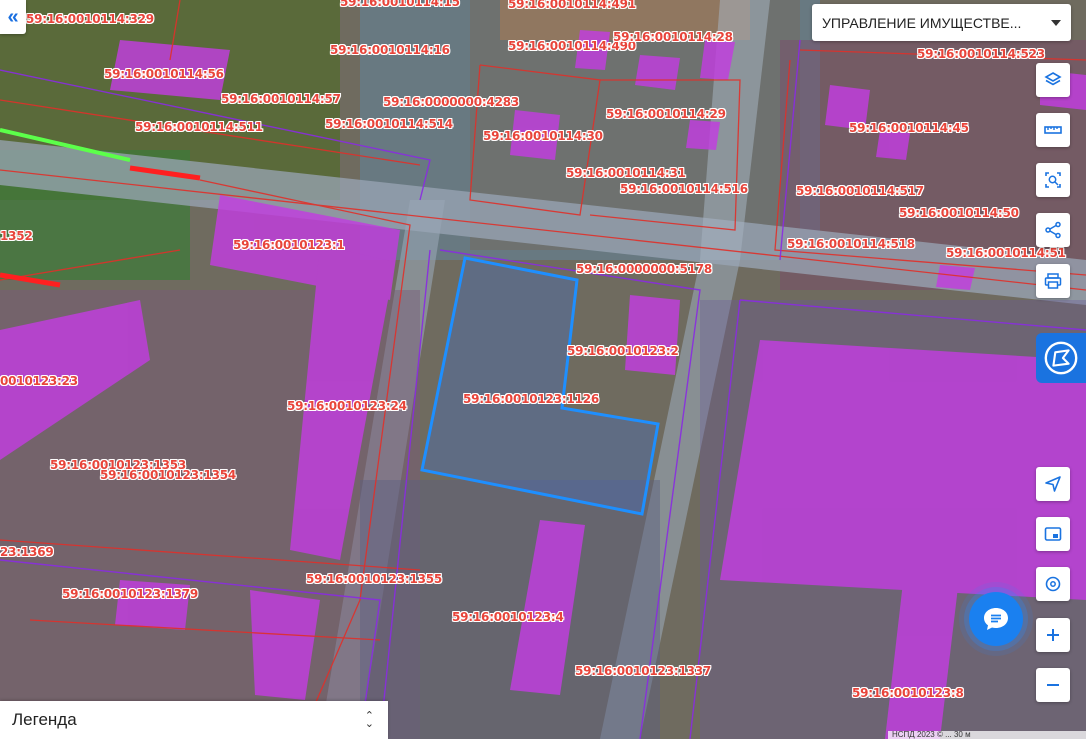 The height and width of the screenshot is (739, 1086). I want to click on minimap-icon, so click(1053, 534).